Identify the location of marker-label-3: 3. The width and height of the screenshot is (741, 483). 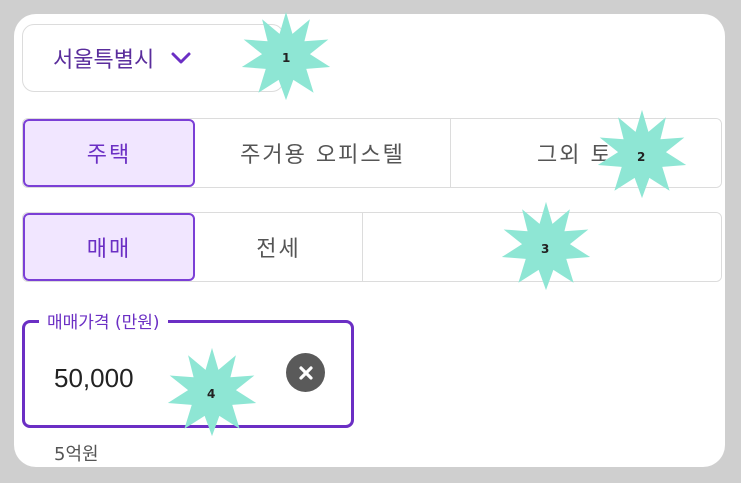
(545, 249).